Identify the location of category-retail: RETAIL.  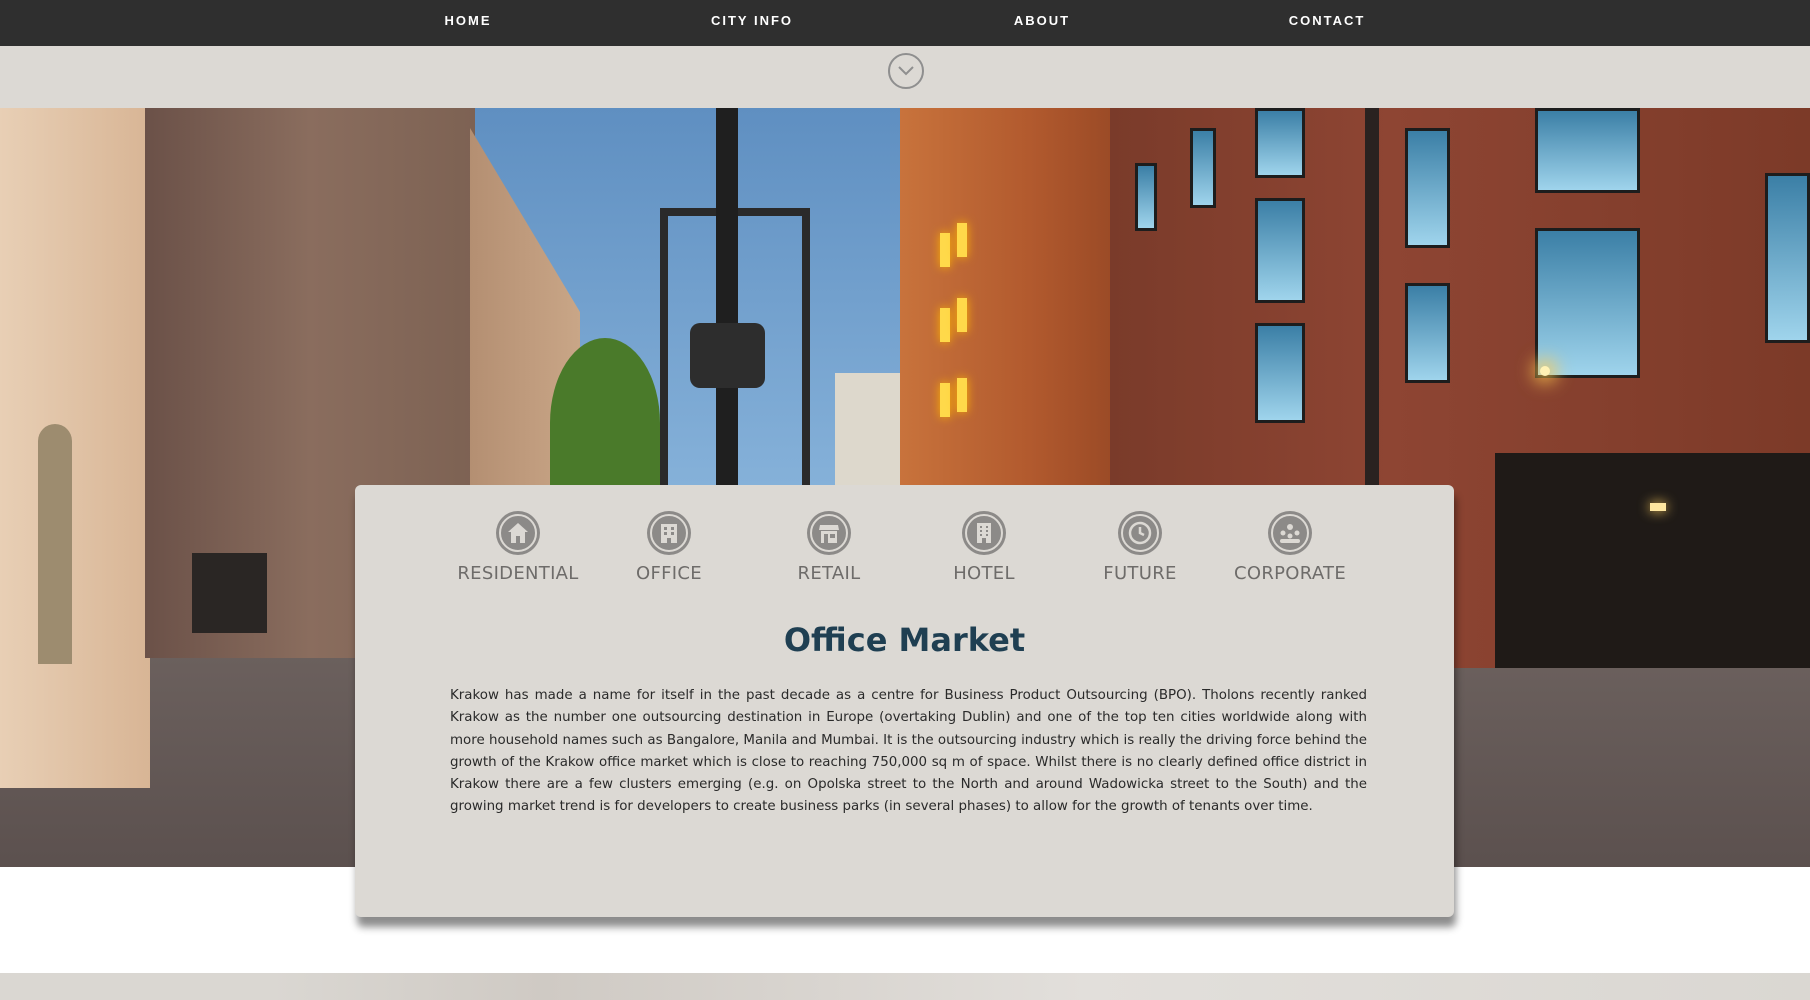
(829, 547).